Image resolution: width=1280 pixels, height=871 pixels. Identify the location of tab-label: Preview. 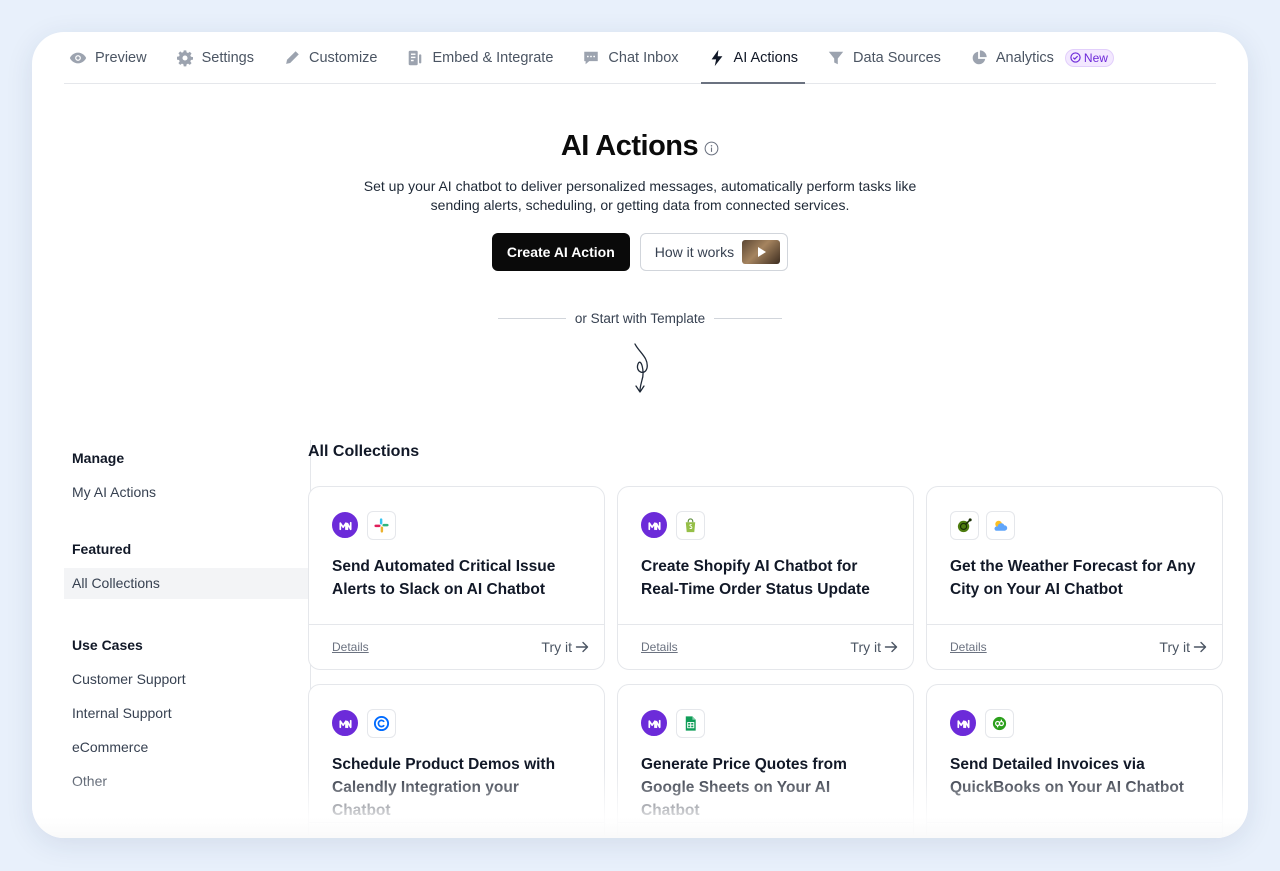
(121, 57).